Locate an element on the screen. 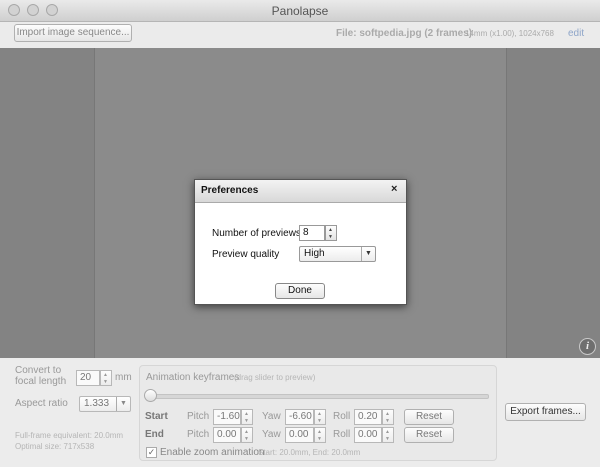  start-yaw-label: Yaw is located at coordinates (271, 416).